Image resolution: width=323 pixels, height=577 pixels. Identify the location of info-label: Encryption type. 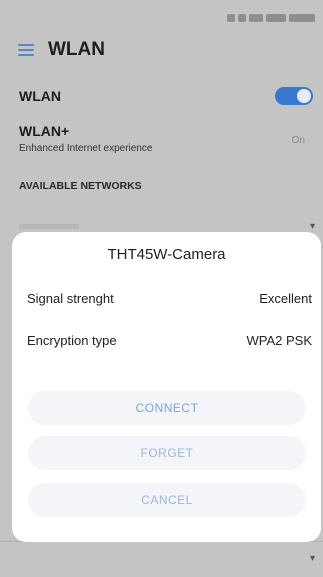
(72, 340).